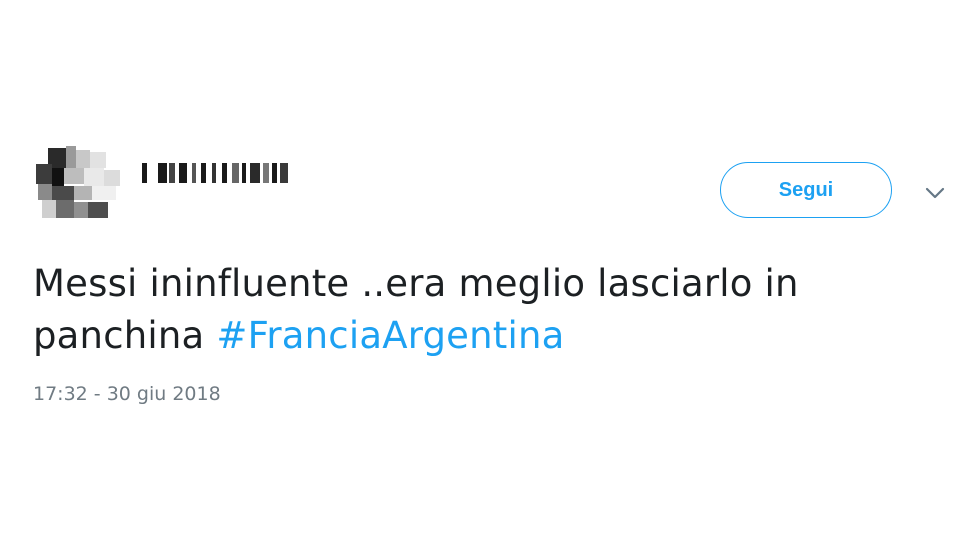 The height and width of the screenshot is (543, 978). I want to click on follow-button: Segui, so click(806, 190).